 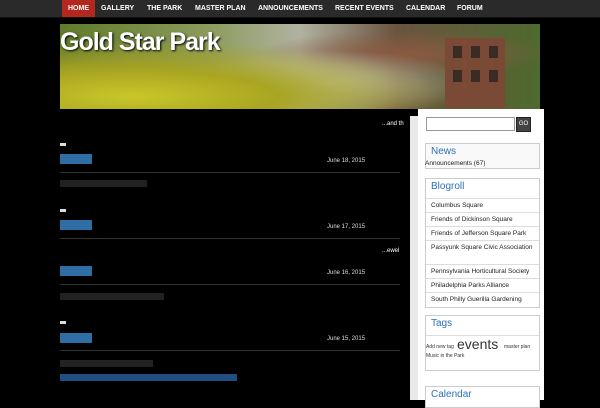 I want to click on blogroll-link: Philadelphia Parks Alliance, so click(x=483, y=285).